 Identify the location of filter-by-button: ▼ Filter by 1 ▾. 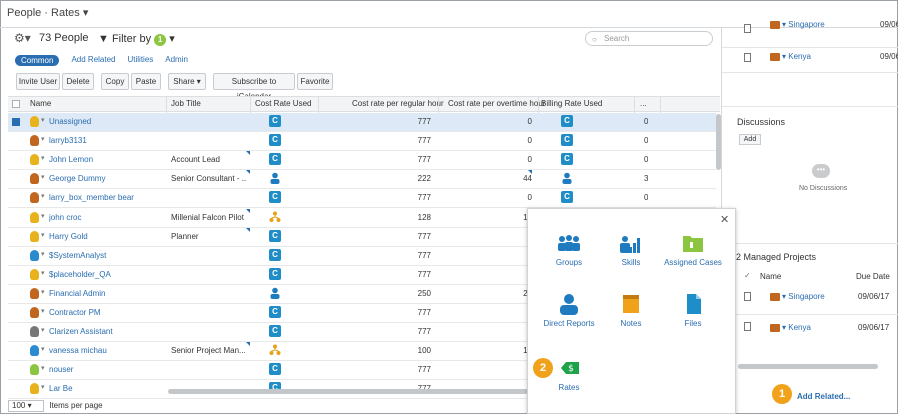
(136, 39).